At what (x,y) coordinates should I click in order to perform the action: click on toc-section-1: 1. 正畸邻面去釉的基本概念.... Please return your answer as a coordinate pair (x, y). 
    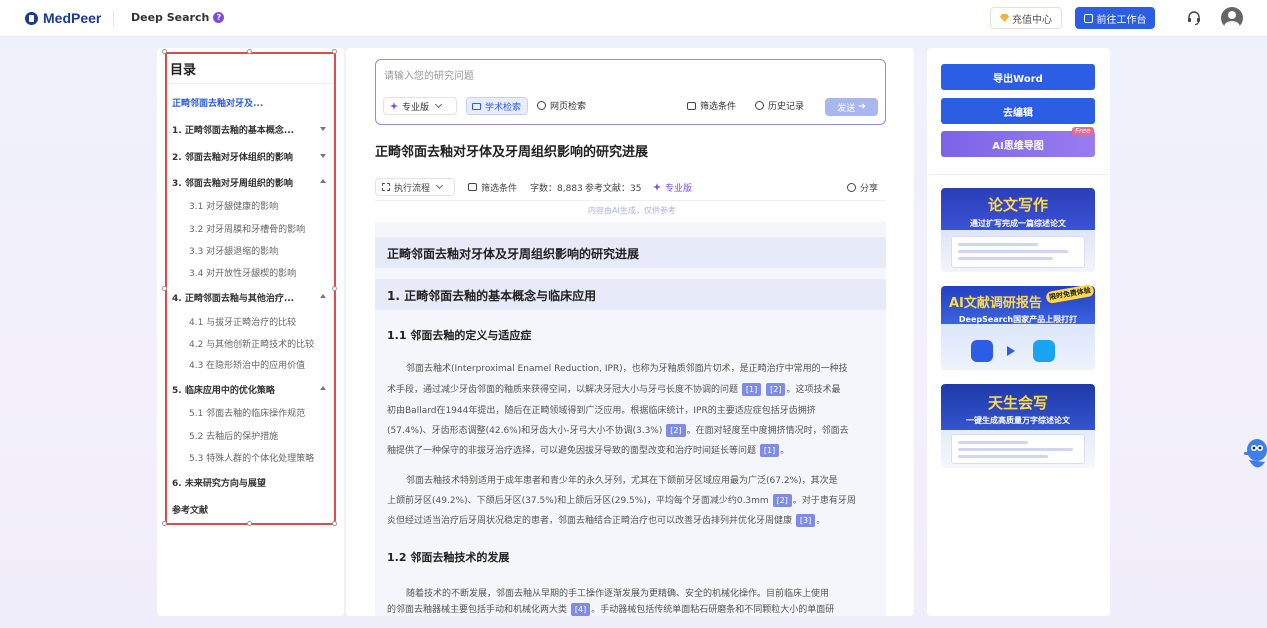
    Looking at the image, I should click on (233, 129).